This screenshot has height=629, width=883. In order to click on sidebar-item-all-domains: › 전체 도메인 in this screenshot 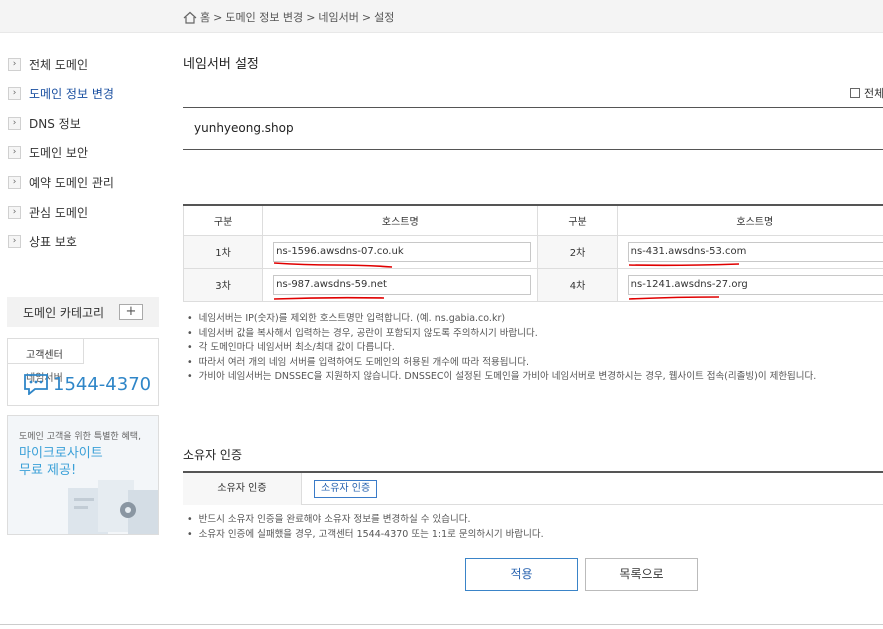, I will do `click(48, 64)`.